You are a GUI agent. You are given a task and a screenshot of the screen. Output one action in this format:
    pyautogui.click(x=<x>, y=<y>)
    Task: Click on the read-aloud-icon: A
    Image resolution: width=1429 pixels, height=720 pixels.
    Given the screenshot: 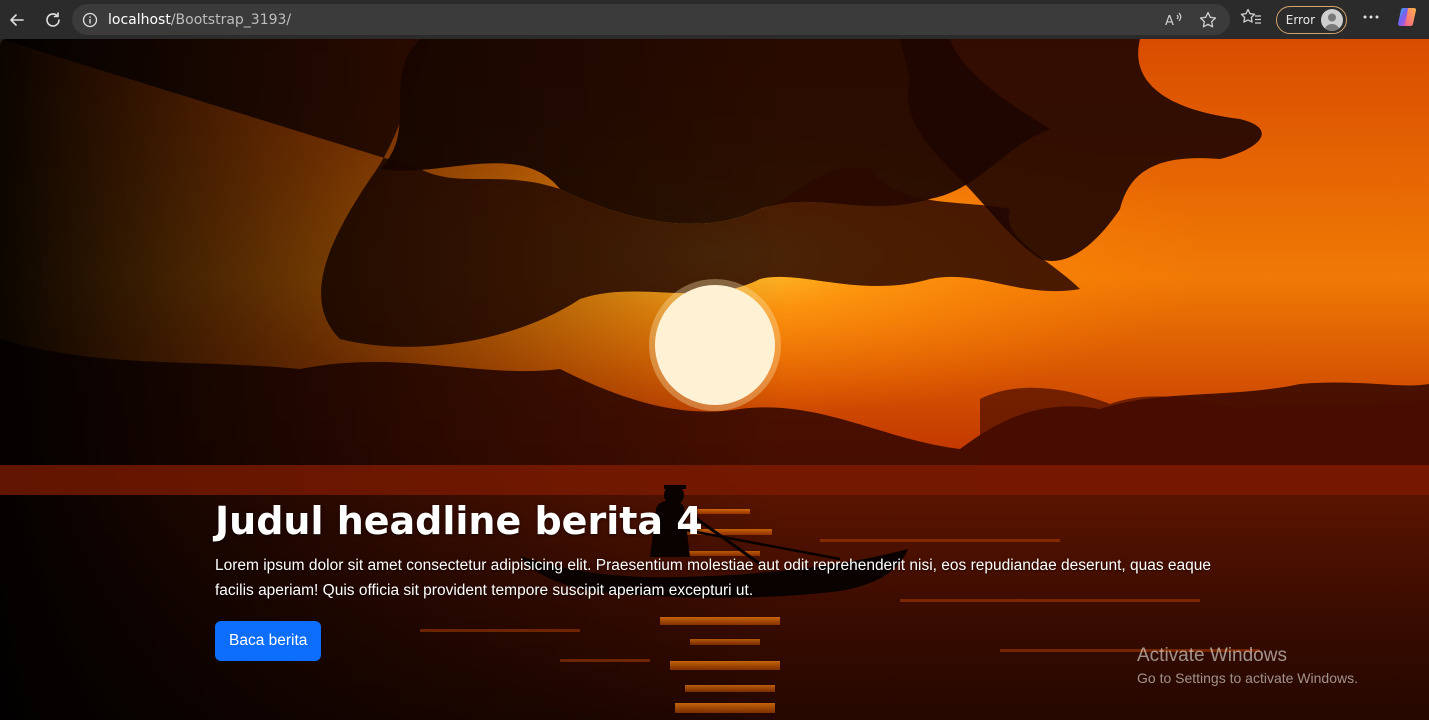 What is the action you would take?
    pyautogui.click(x=1174, y=22)
    